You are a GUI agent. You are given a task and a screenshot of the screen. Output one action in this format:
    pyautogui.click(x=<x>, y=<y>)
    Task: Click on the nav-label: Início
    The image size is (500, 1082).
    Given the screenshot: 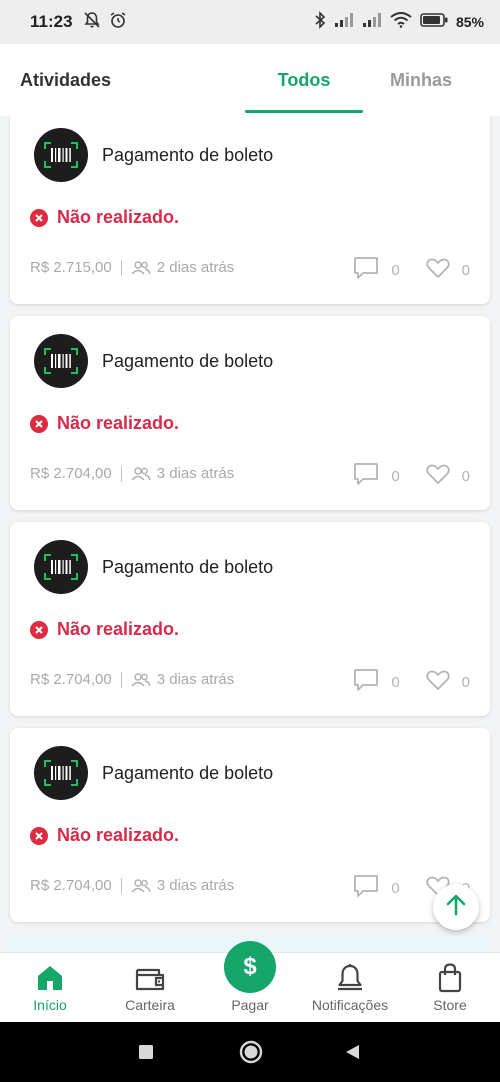 What is the action you would take?
    pyautogui.click(x=50, y=1005)
    